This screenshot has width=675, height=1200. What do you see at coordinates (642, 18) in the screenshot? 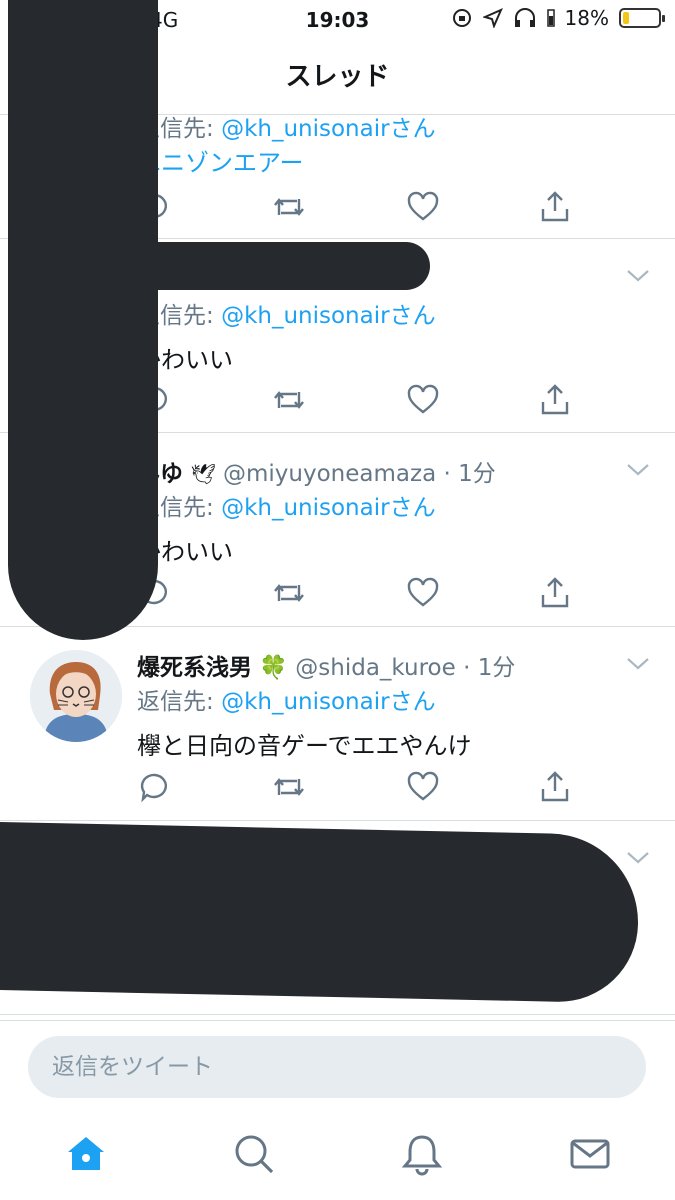
I see `battery-icon` at bounding box center [642, 18].